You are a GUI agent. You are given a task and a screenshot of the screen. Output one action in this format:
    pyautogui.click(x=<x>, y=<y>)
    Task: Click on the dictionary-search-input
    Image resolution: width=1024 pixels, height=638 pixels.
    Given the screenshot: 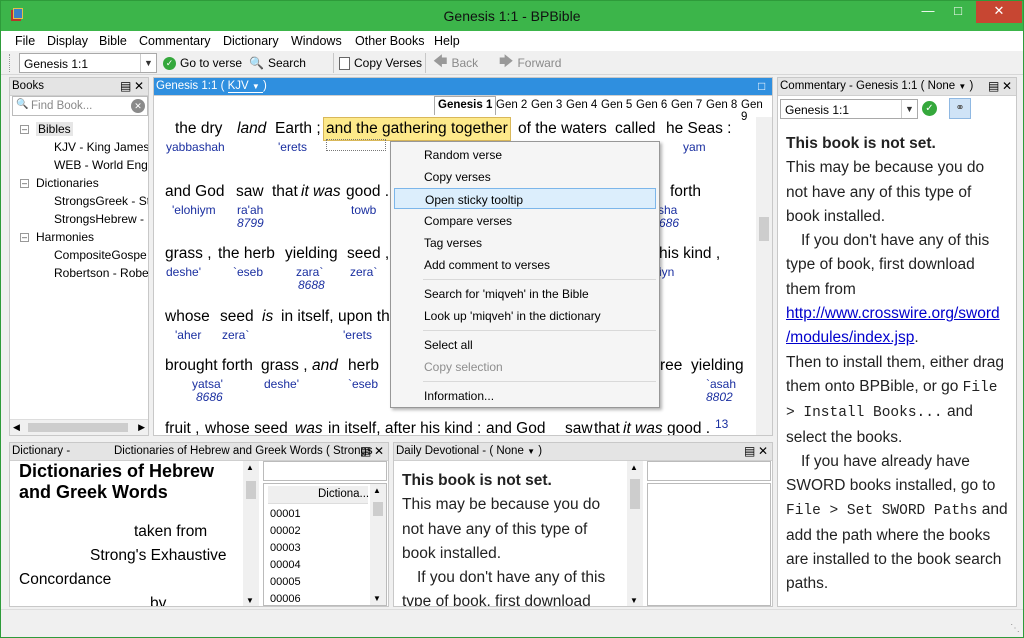 What is the action you would take?
    pyautogui.click(x=325, y=471)
    